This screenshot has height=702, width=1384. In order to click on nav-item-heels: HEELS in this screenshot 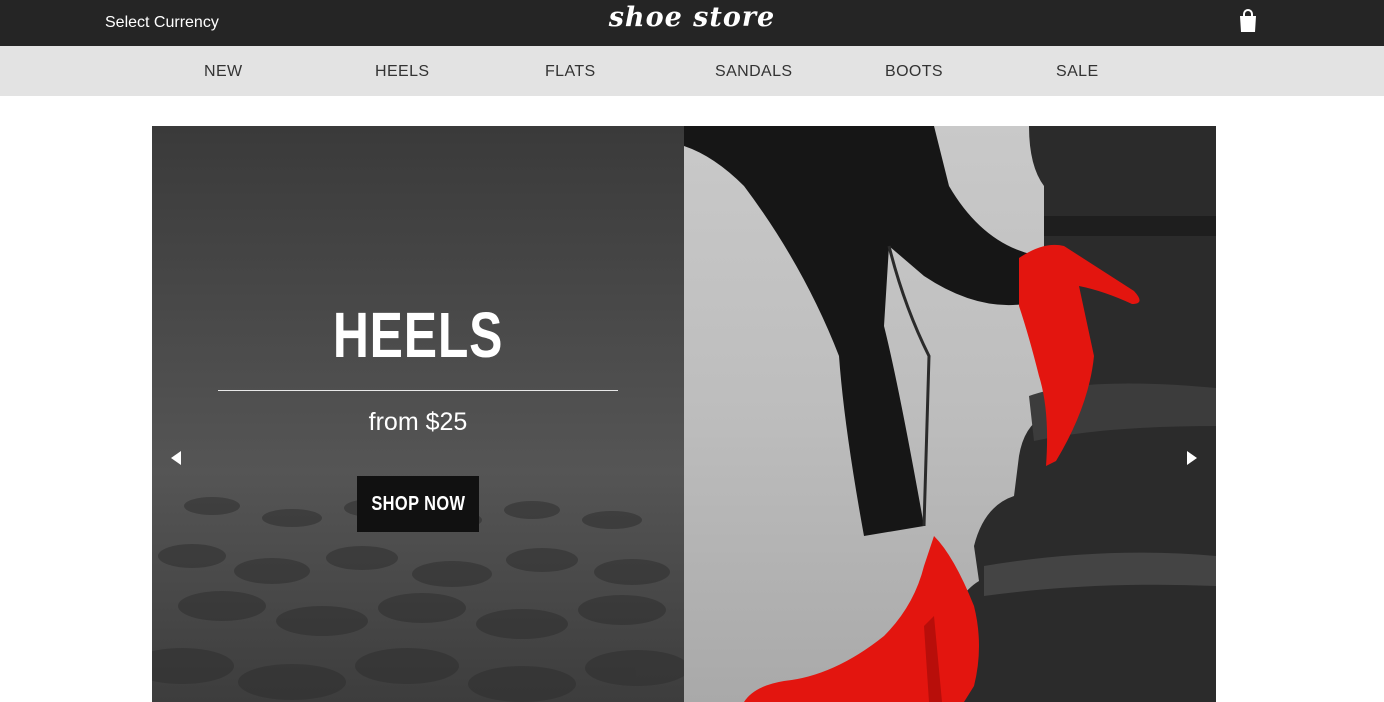, I will do `click(402, 72)`.